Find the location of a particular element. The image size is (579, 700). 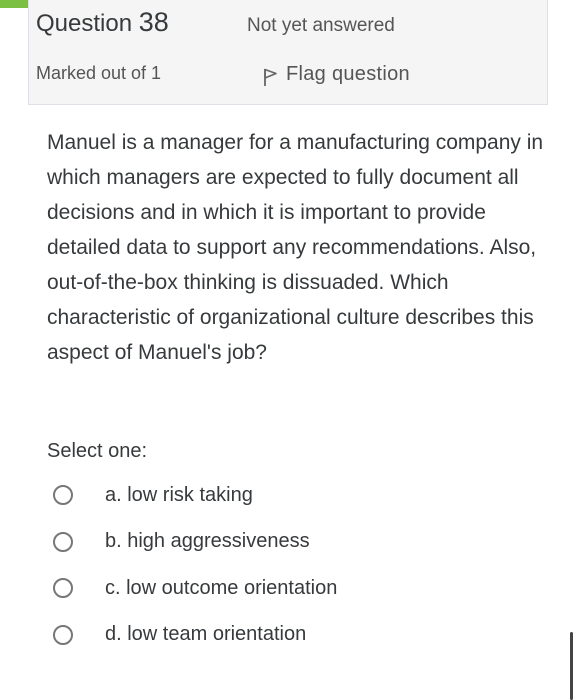

answer-label: c. low outcome orientation is located at coordinates (221, 588).